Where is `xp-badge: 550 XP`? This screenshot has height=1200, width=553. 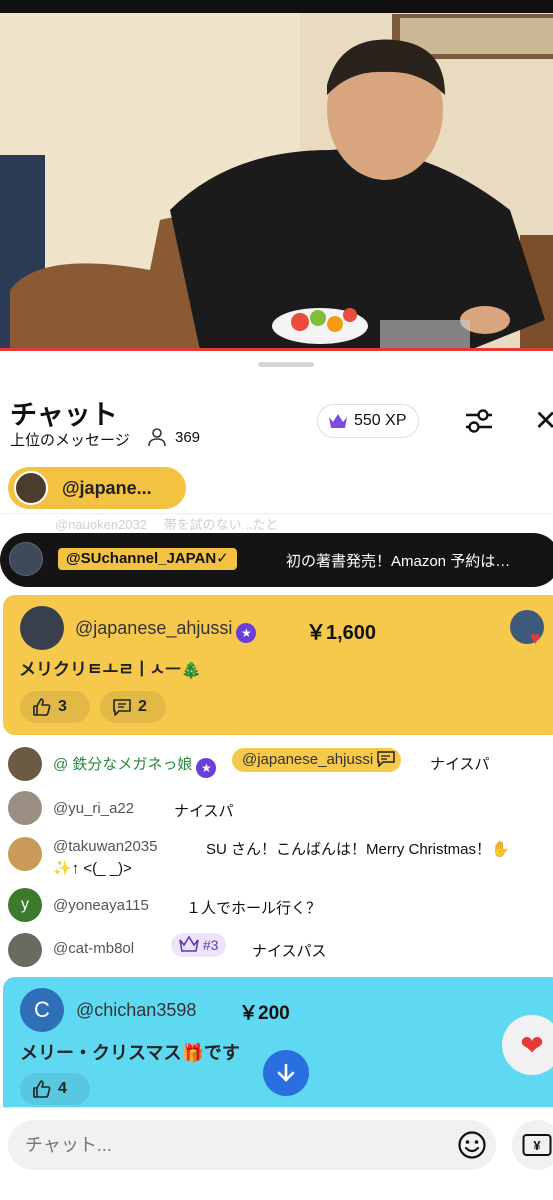 xp-badge: 550 XP is located at coordinates (368, 421).